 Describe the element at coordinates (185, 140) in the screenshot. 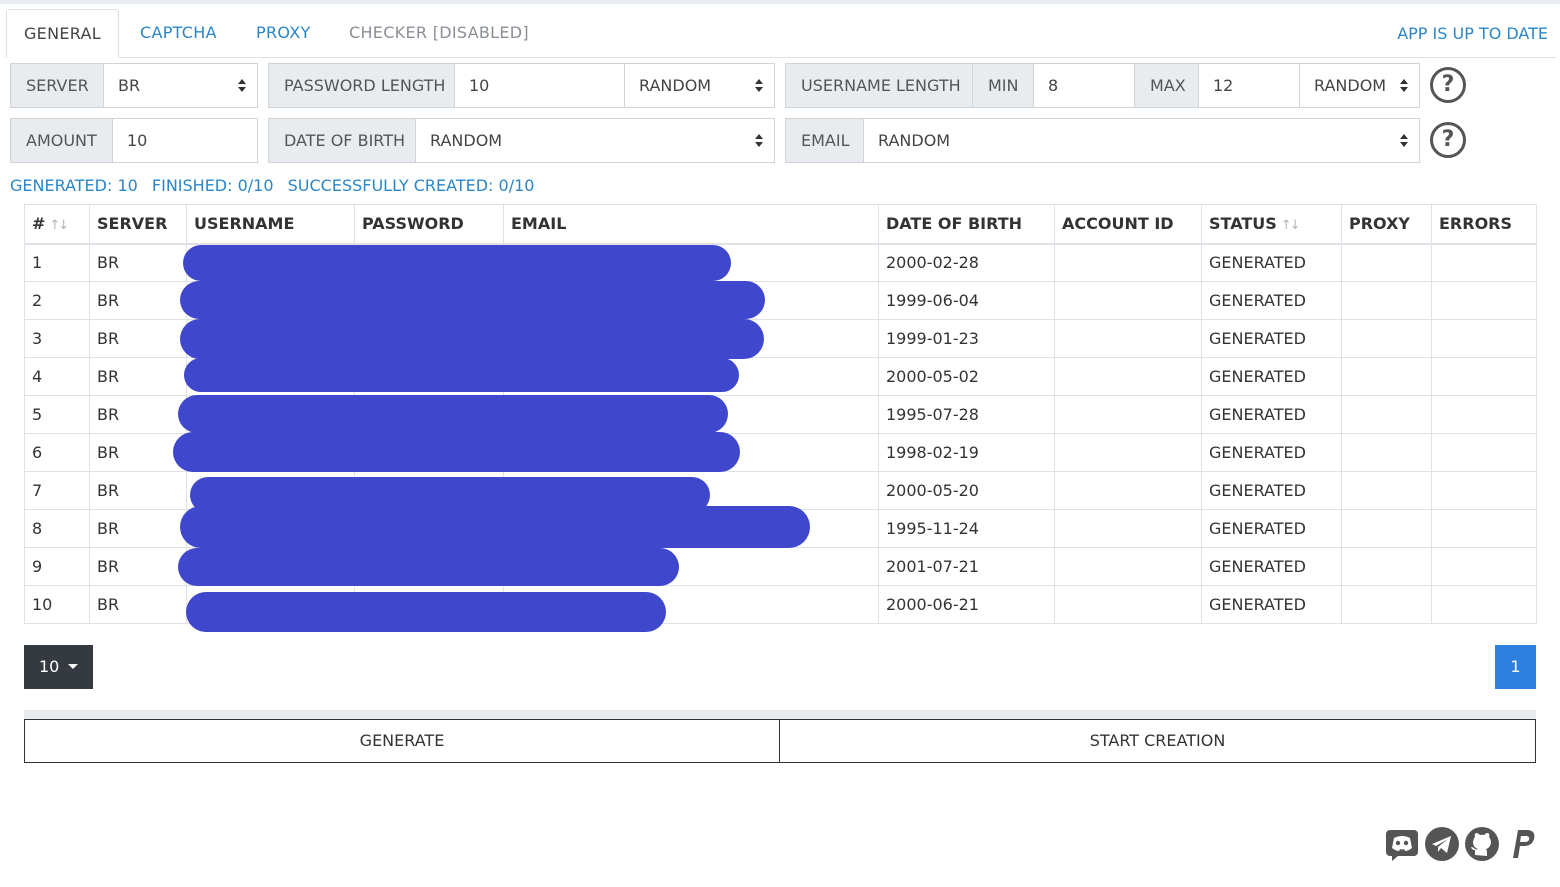

I see `amount-input: 10` at that location.